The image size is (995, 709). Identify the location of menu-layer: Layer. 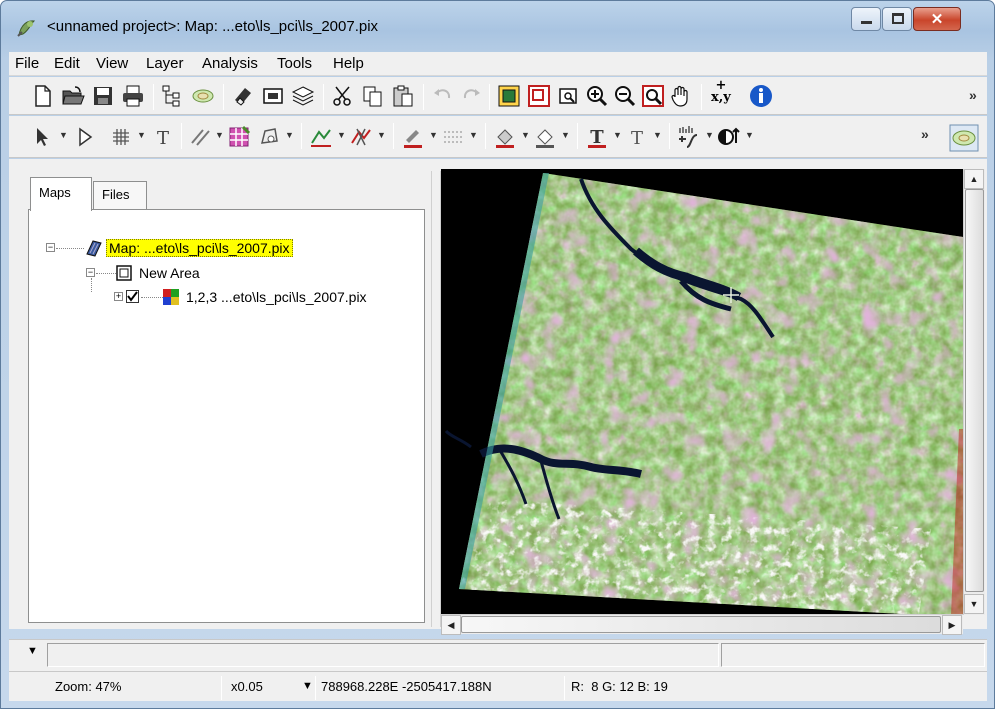
(165, 63).